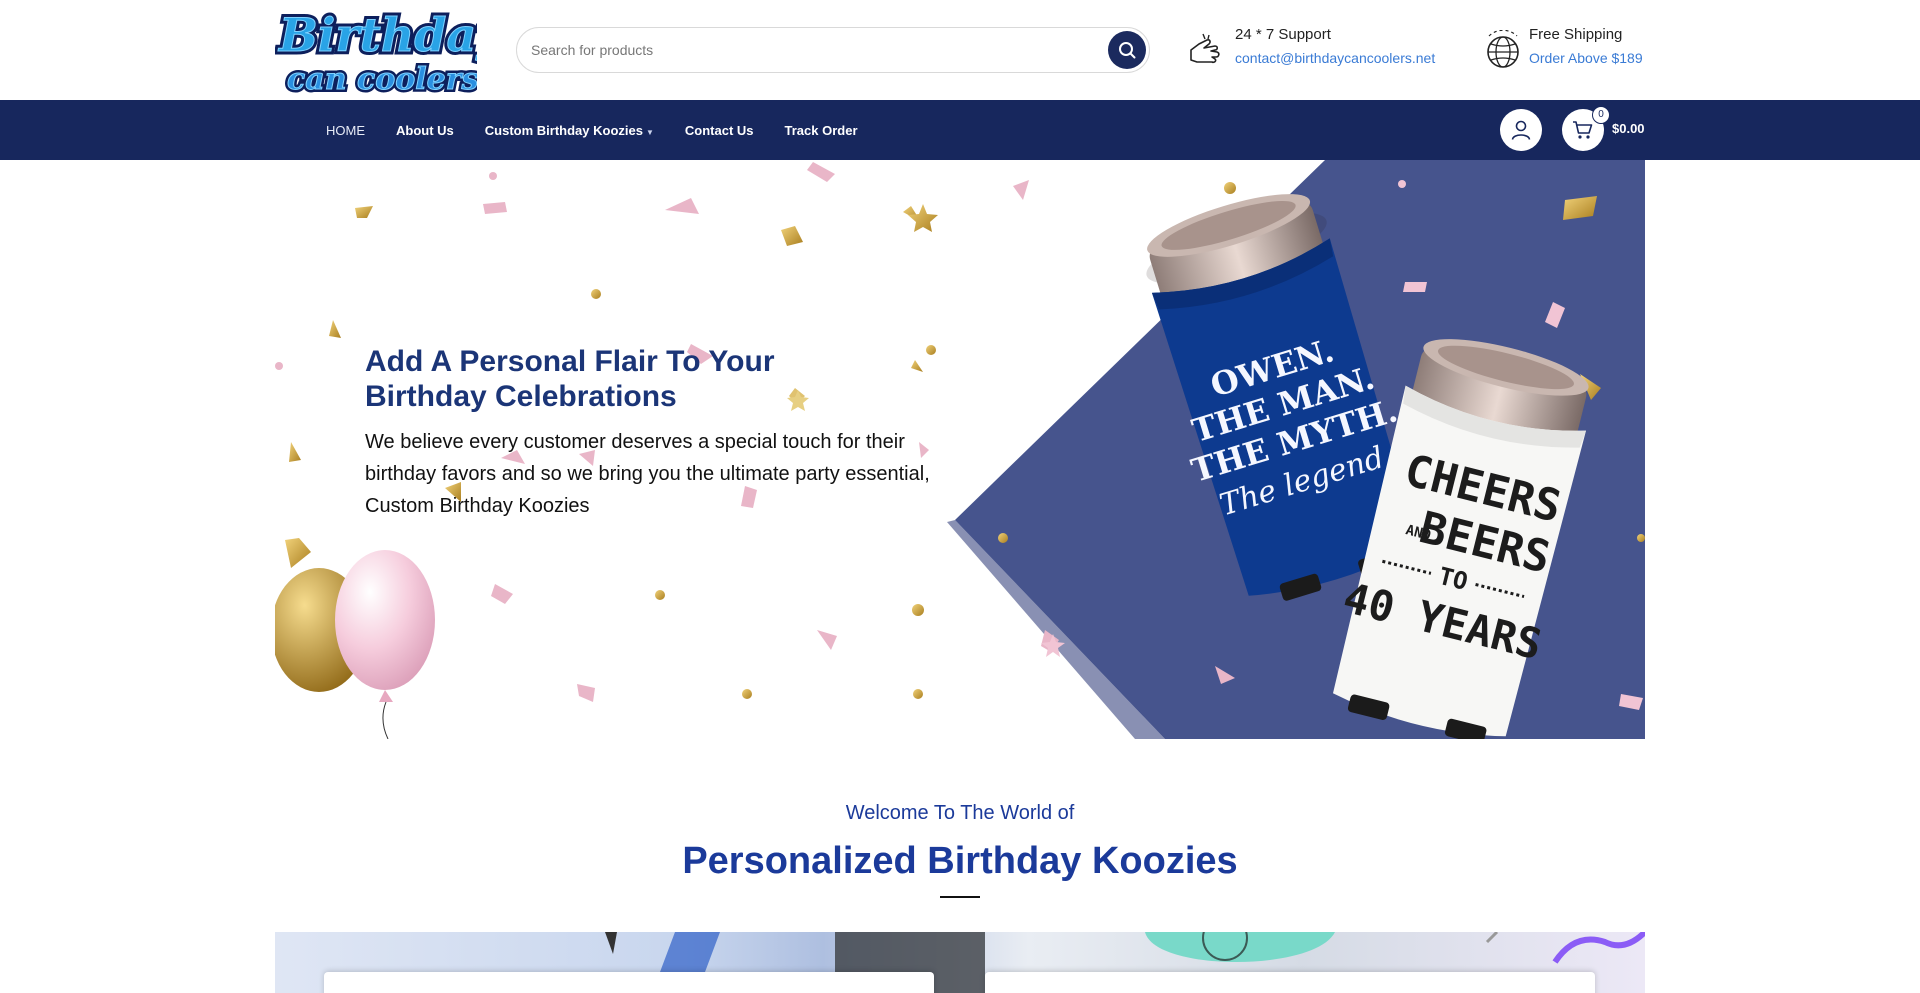 Image resolution: width=1920 pixels, height=993 pixels. Describe the element at coordinates (960, 897) in the screenshot. I see `title-divider` at that location.